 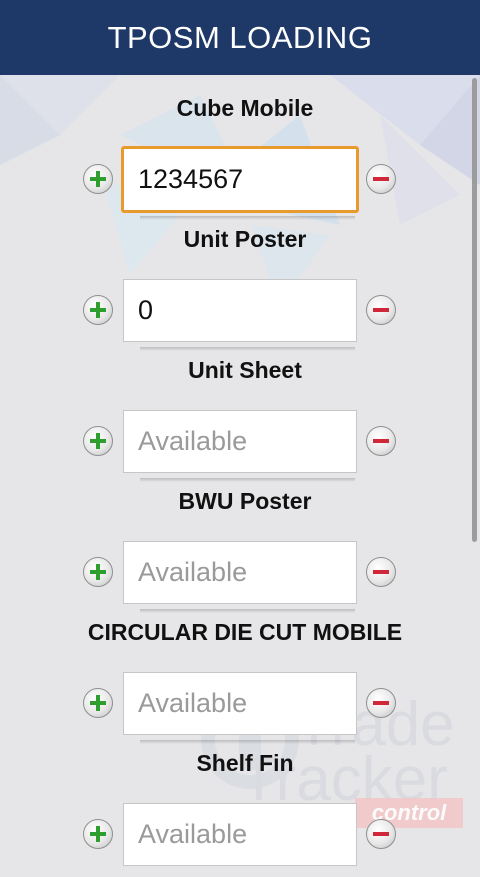 I want to click on field-unit-sheet: Unit Sheet, so click(x=240, y=418).